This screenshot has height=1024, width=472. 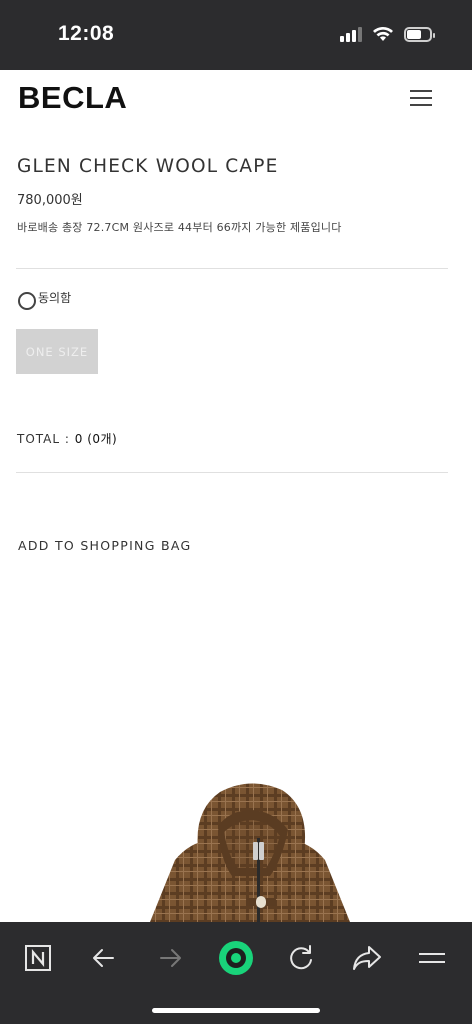 I want to click on hamburger-menu-icon, so click(x=421, y=98).